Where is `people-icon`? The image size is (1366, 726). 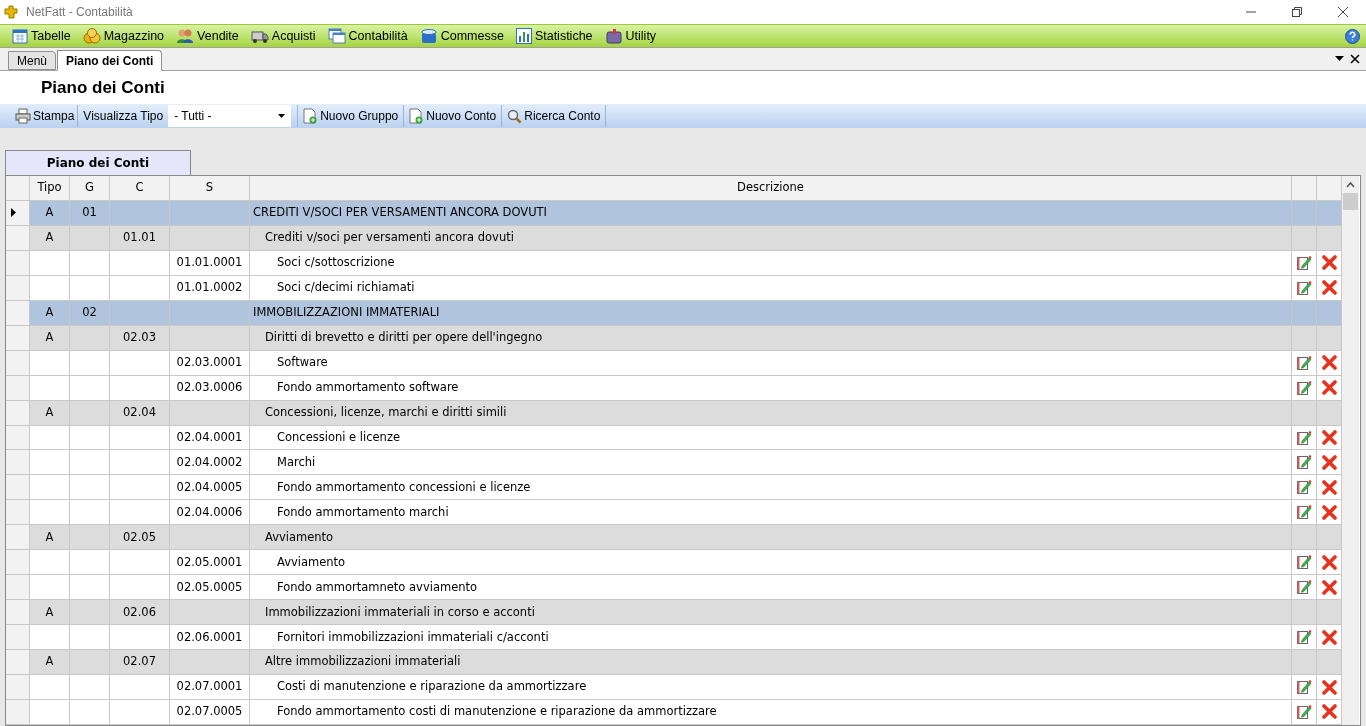
people-icon is located at coordinates (185, 36).